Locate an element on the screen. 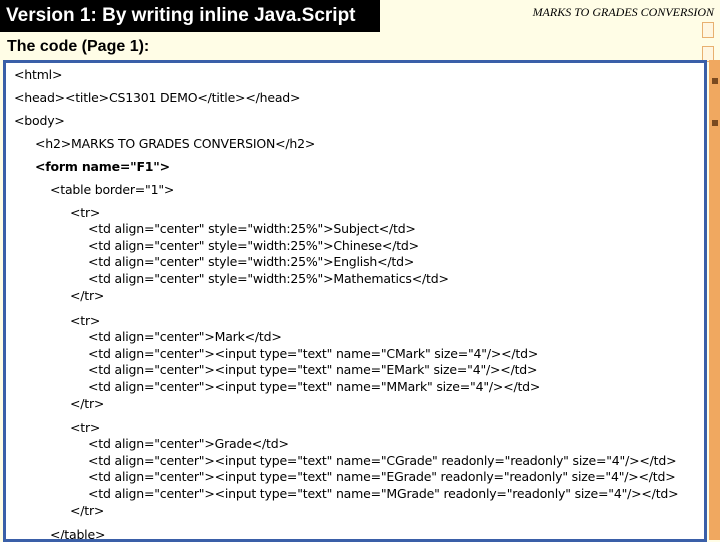 This screenshot has width=720, height=542. decorative-box-icon is located at coordinates (708, 30).